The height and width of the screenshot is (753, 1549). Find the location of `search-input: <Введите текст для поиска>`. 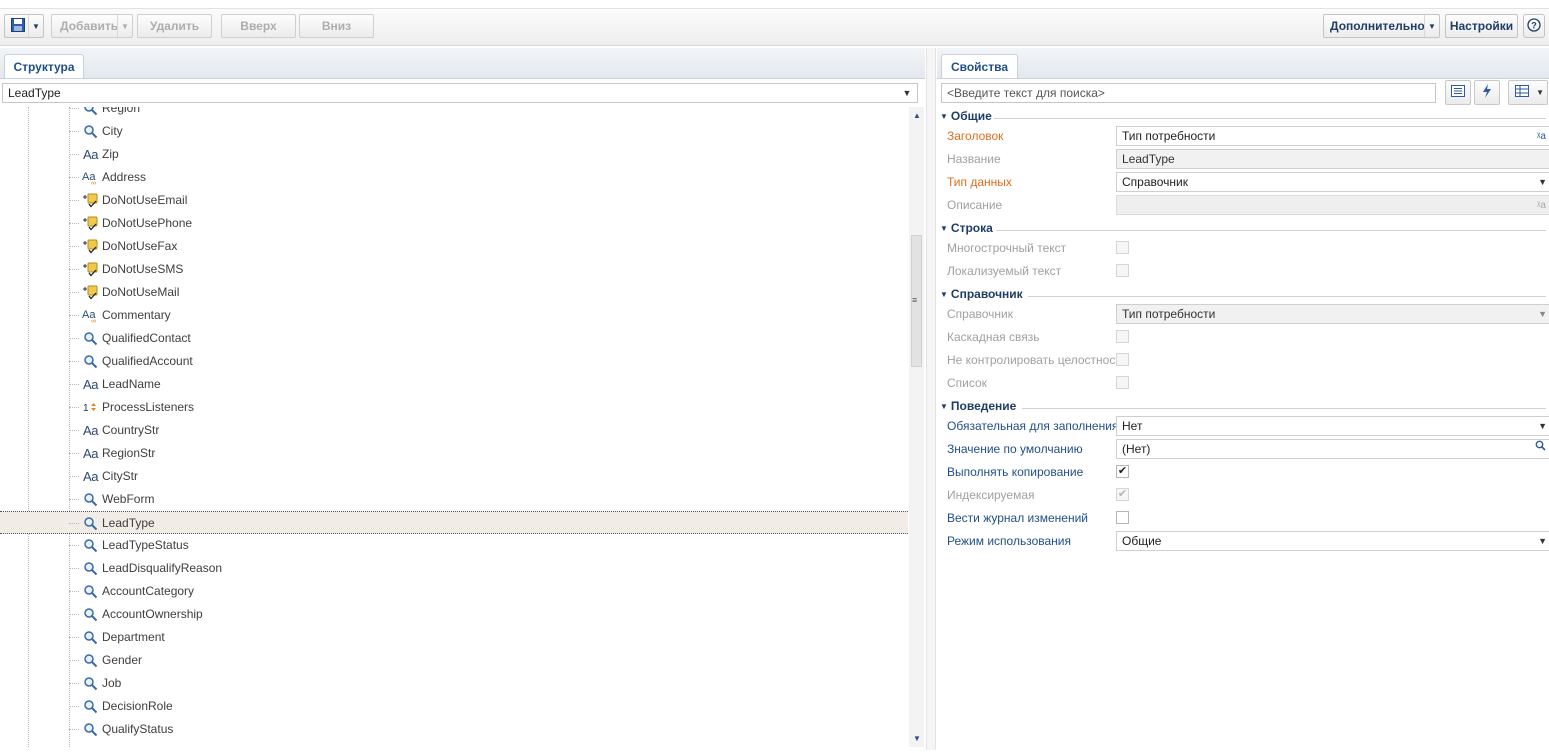

search-input: <Введите текст для поиска> is located at coordinates (1188, 93).